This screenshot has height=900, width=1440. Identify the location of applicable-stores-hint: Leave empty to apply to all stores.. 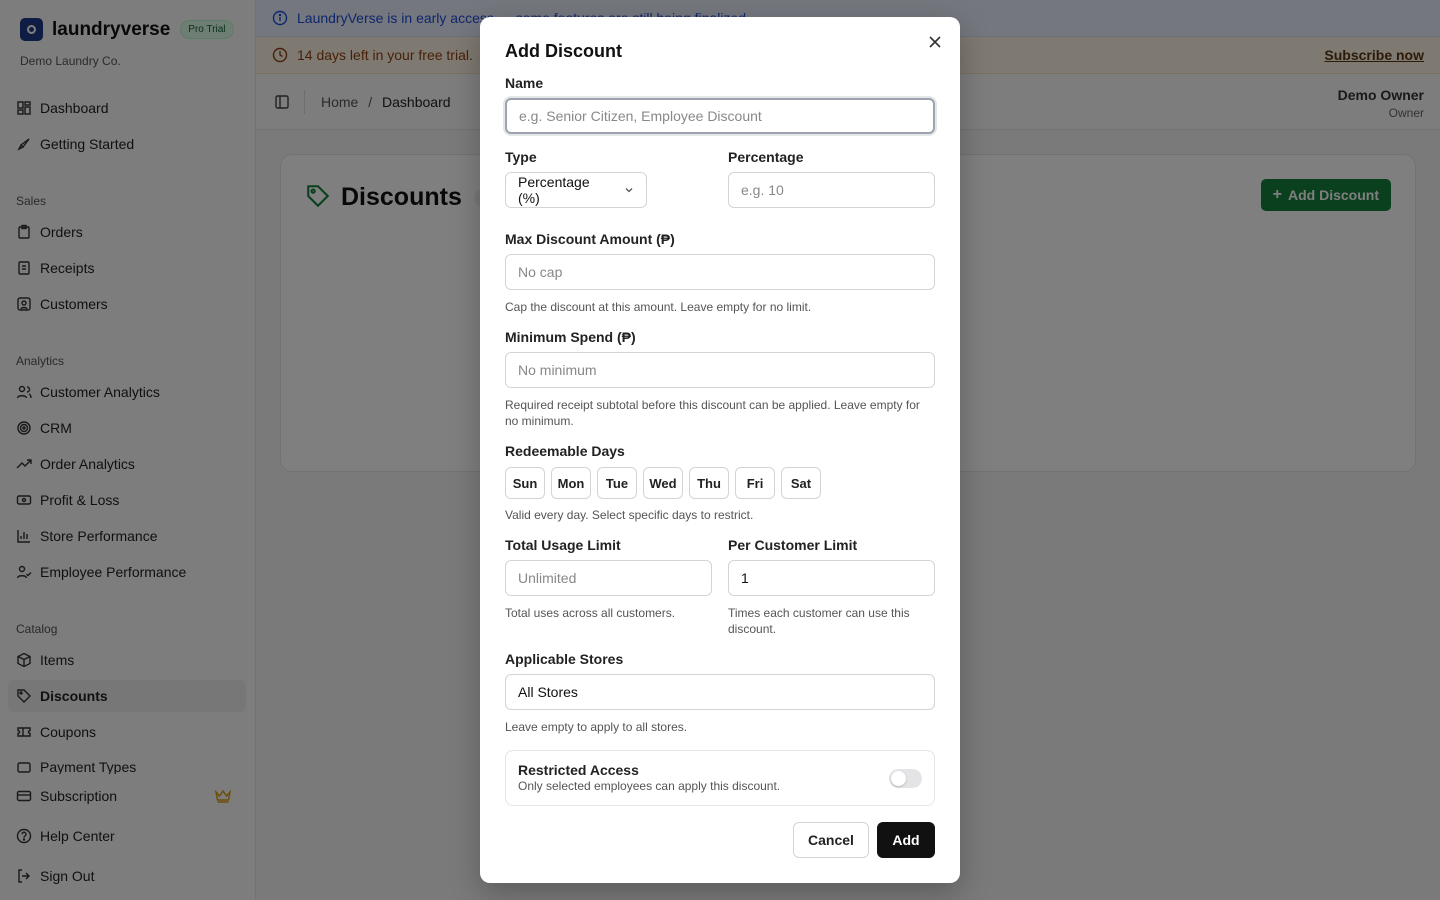
(596, 727).